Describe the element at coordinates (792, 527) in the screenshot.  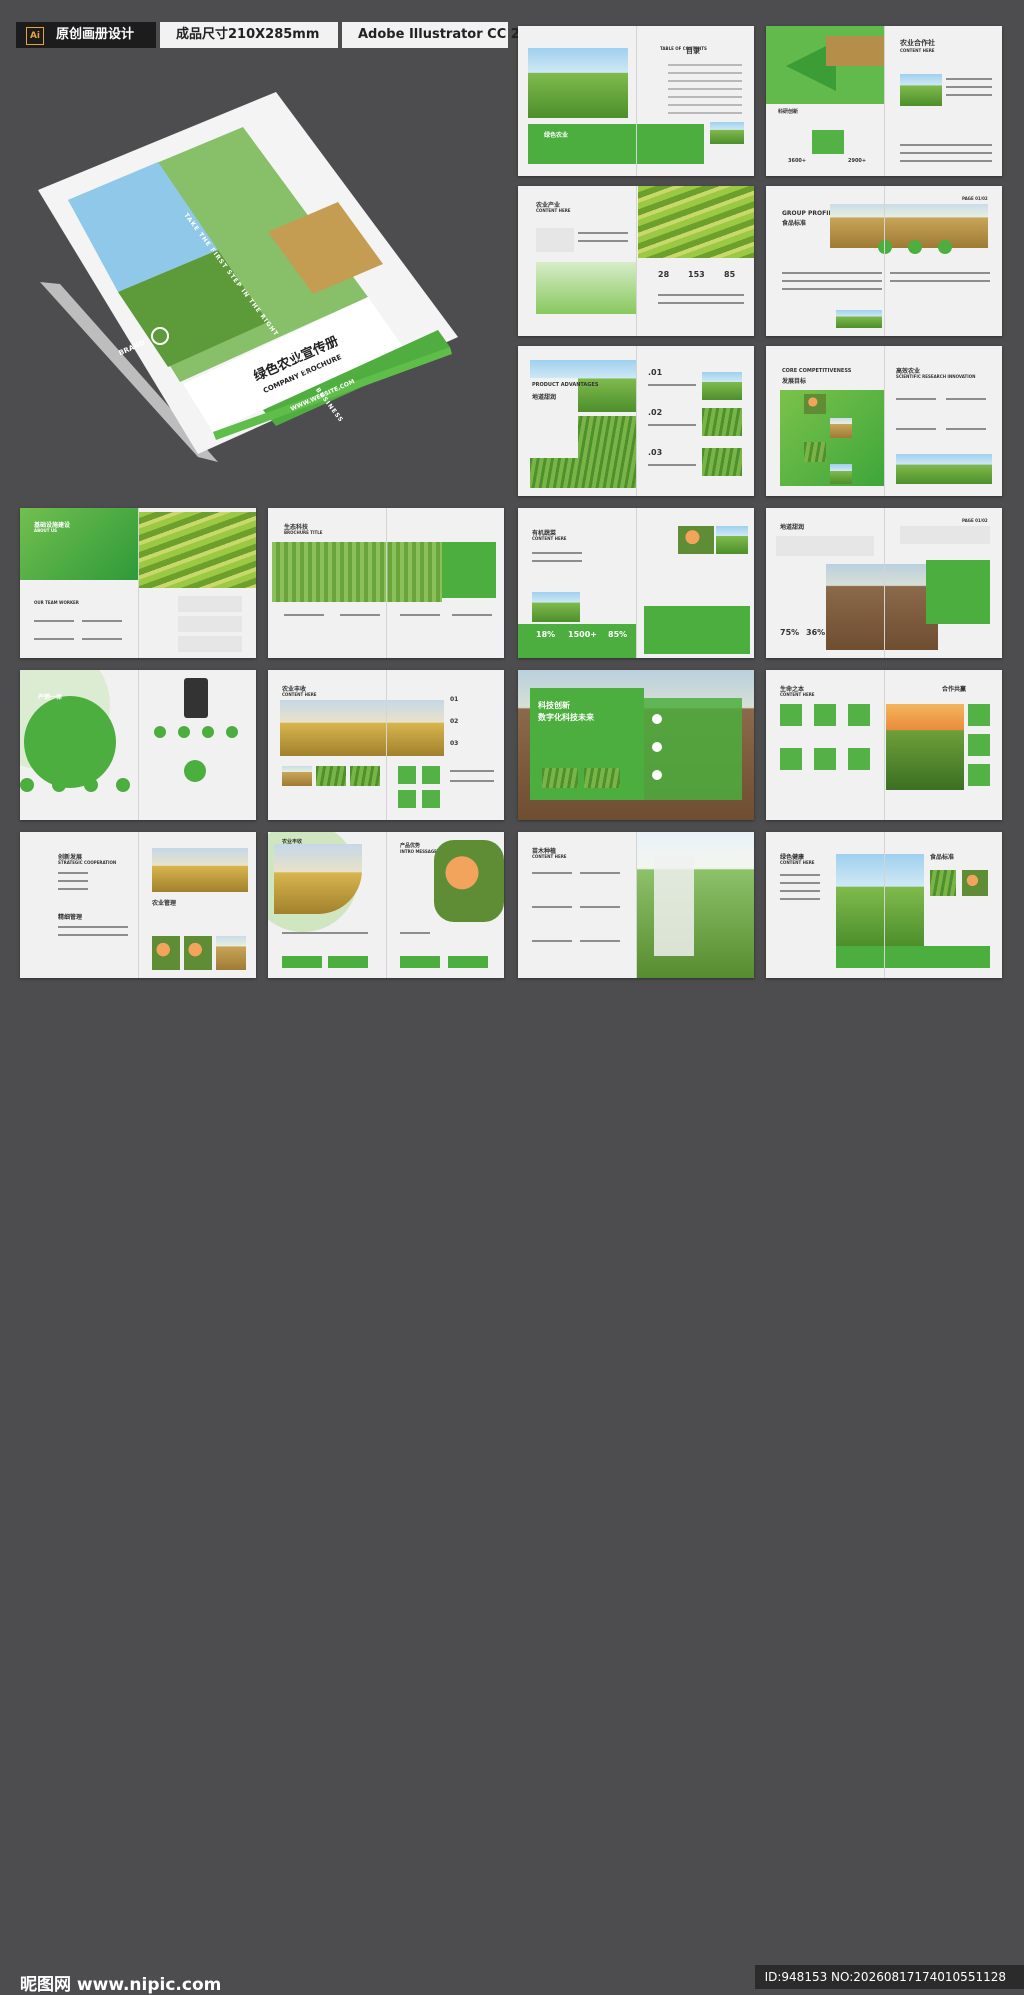
I see `page-title: 地道甜润` at that location.